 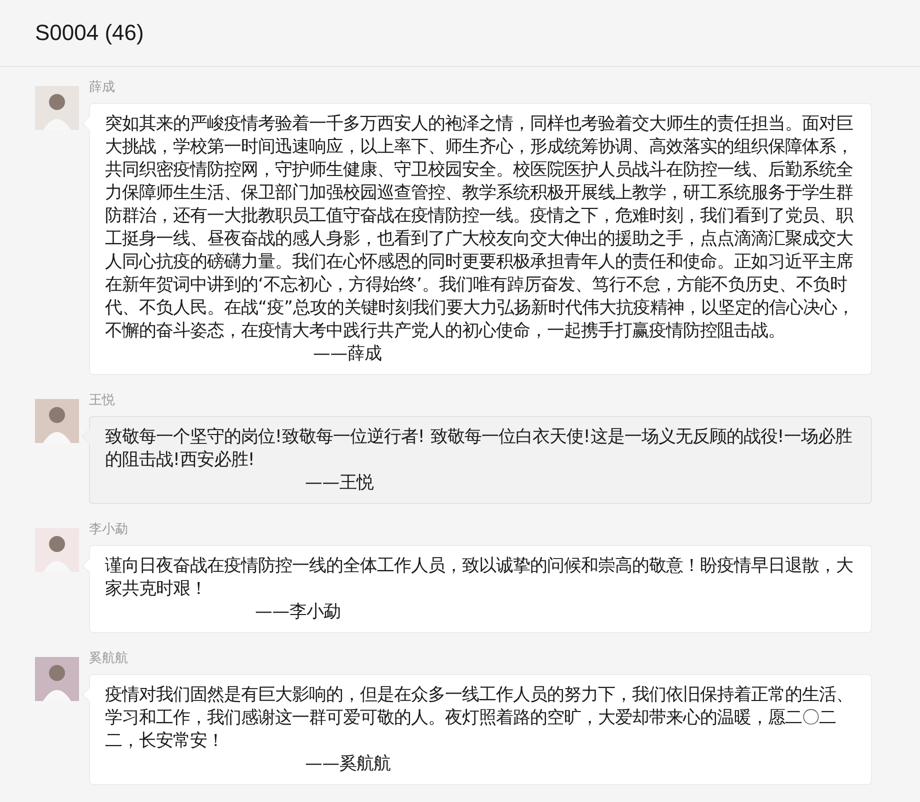 I want to click on message-text: 致敬每一个坚守的岗位!致敬每一位逆行者! 致敬每一位白衣天使!这是一场义无反顾的战役!一场必胜的阻击战!西安必胜!, so click(x=478, y=448).